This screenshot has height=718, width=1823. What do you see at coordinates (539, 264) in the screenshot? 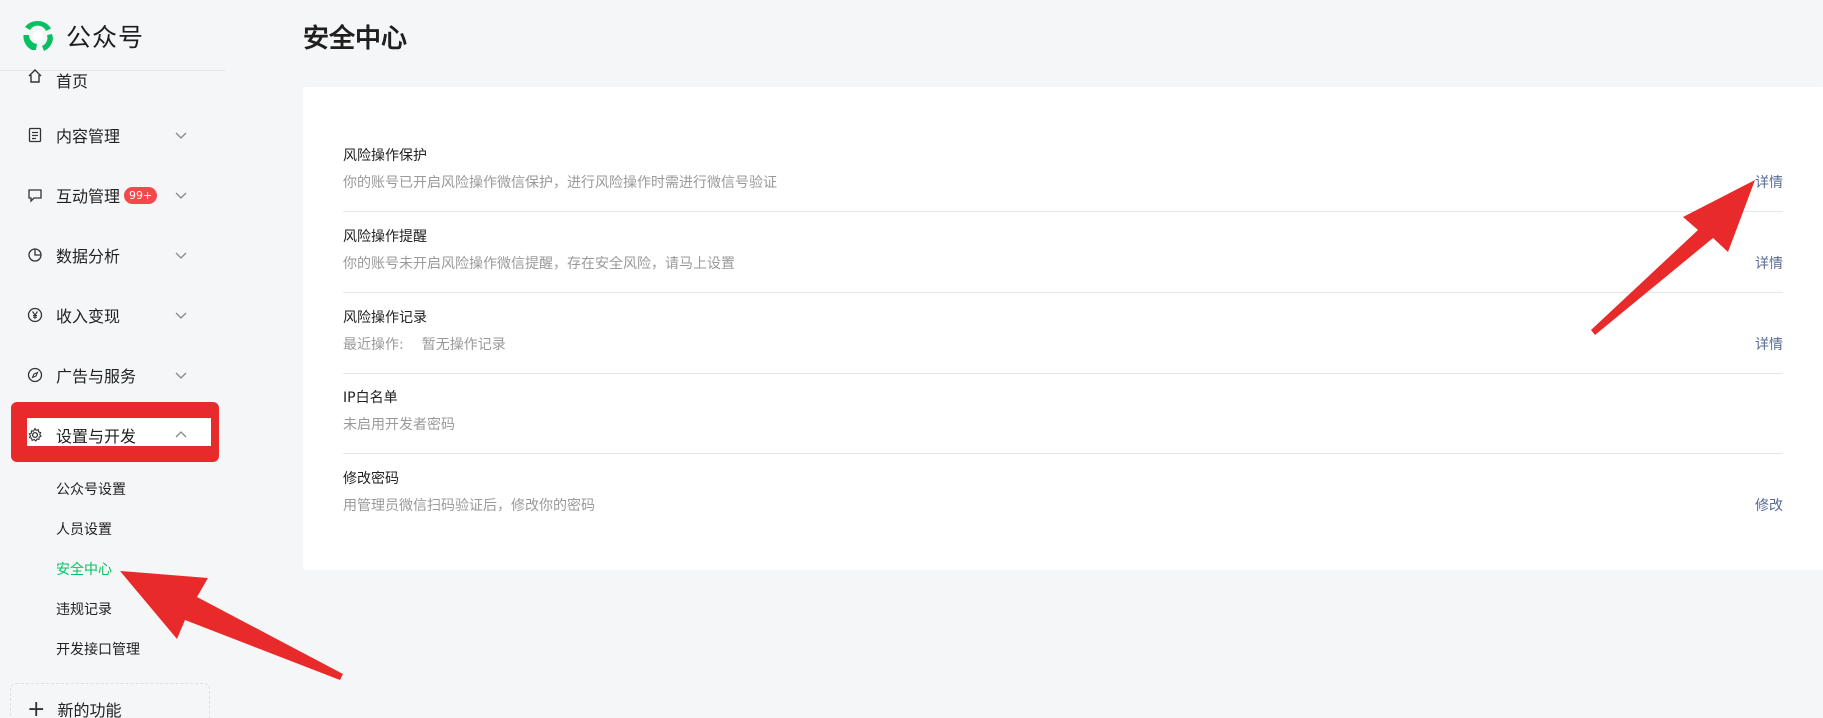
I see `row-description: 你的账号未开启风险操作微信提醒，存在安全风险，请马上设置` at bounding box center [539, 264].